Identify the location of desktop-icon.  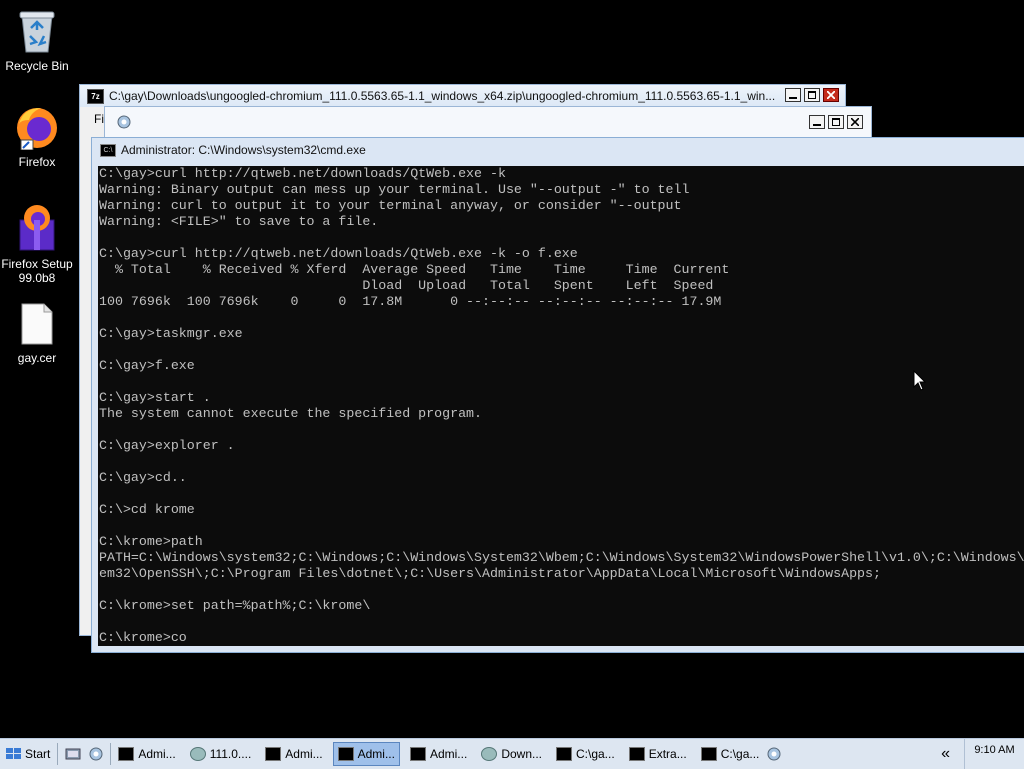
(73, 754).